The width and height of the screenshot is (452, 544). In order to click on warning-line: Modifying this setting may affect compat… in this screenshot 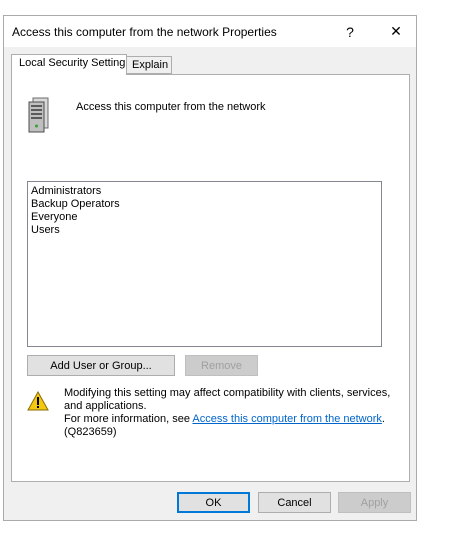, I will do `click(227, 399)`.